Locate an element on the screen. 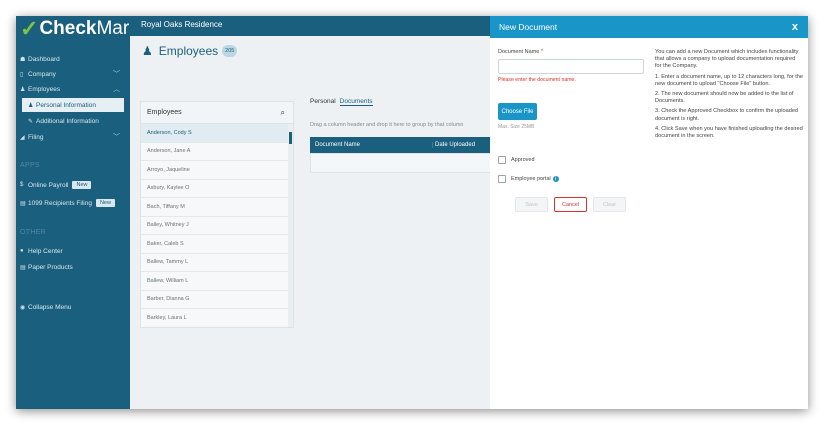 This screenshot has height=440, width=839. sidebar-item-label: Company is located at coordinates (42, 74).